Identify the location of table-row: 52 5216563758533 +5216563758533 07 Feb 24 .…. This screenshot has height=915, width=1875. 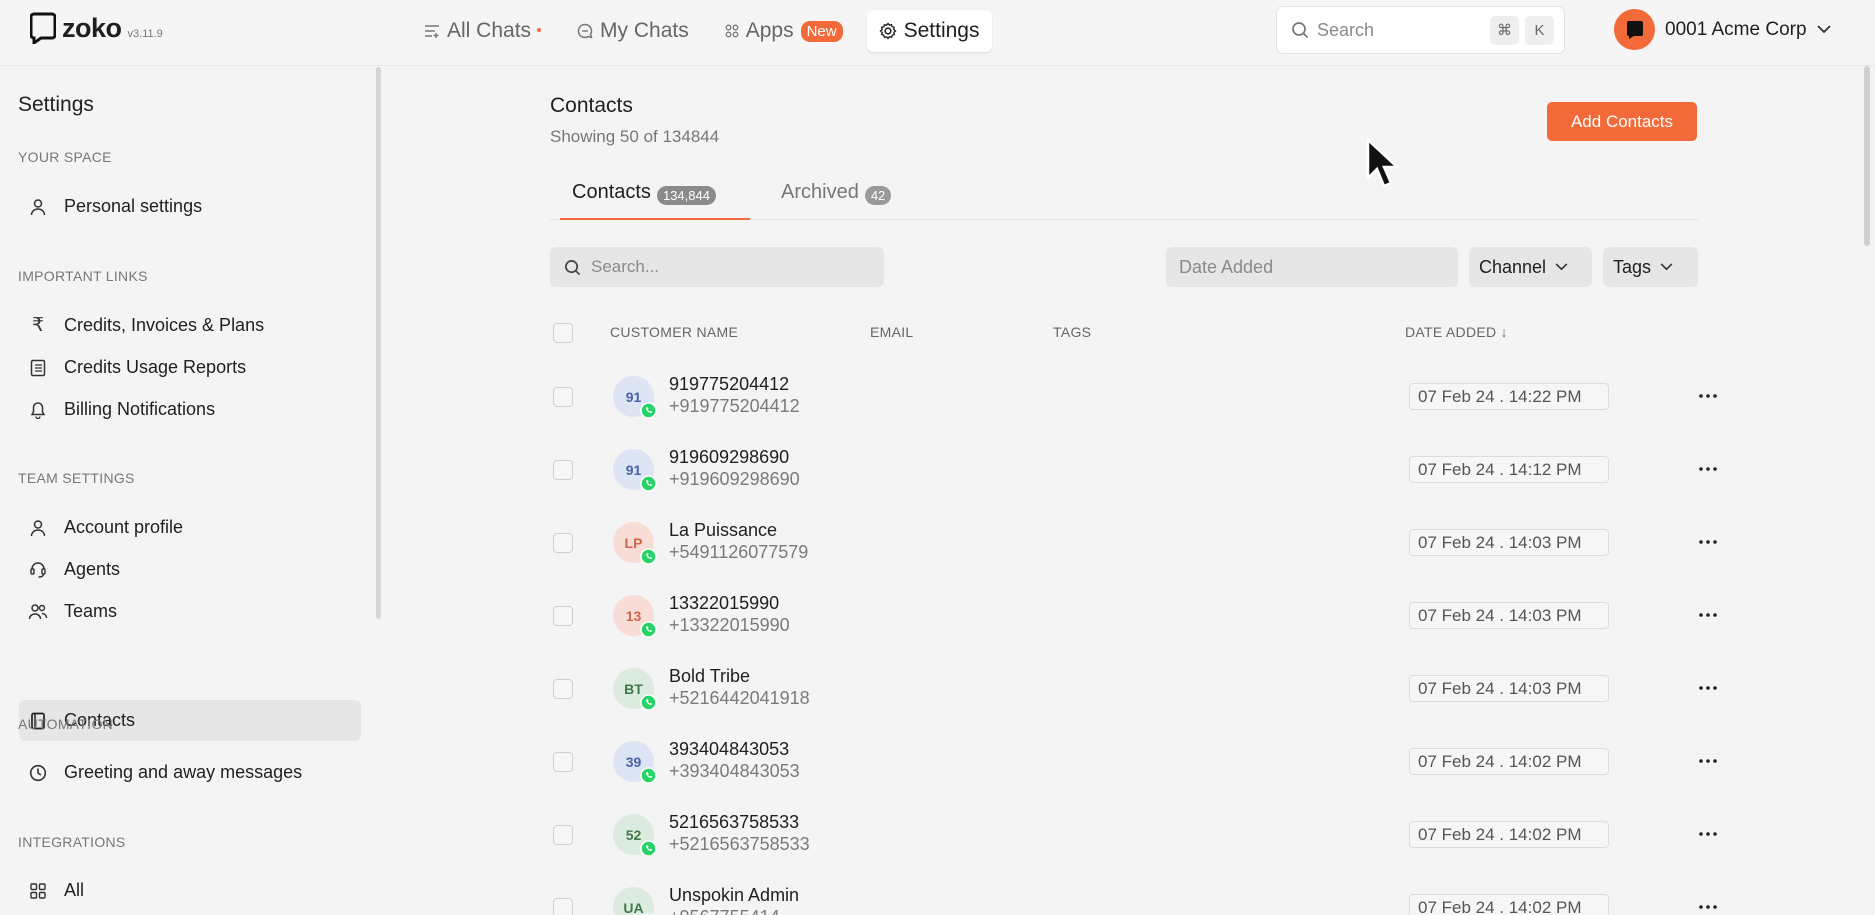
(937, 839).